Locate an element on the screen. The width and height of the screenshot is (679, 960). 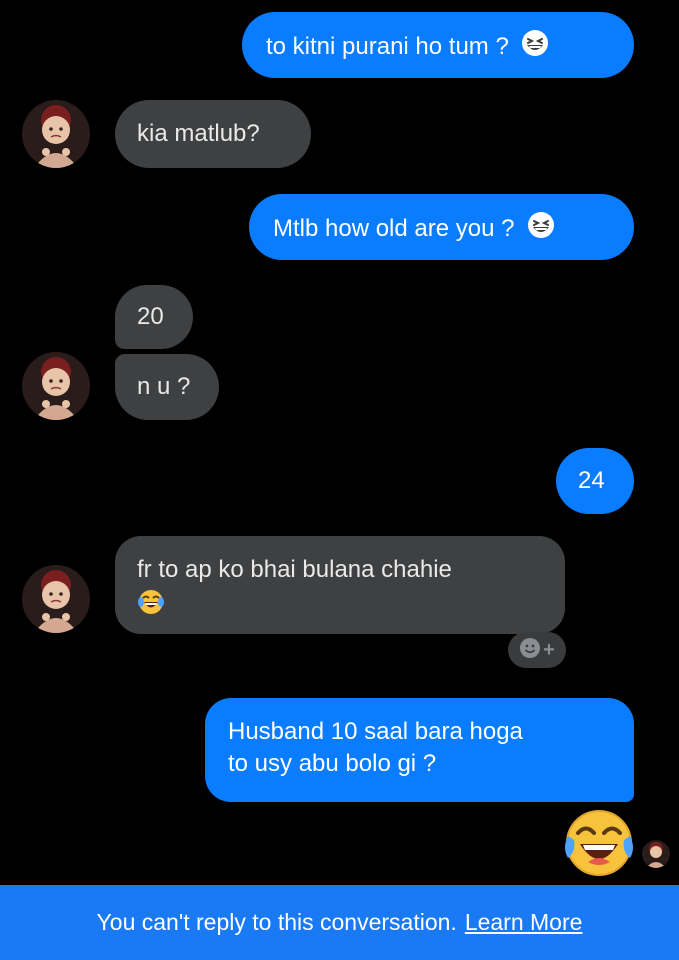
add-reaction-icon is located at coordinates (530, 650).